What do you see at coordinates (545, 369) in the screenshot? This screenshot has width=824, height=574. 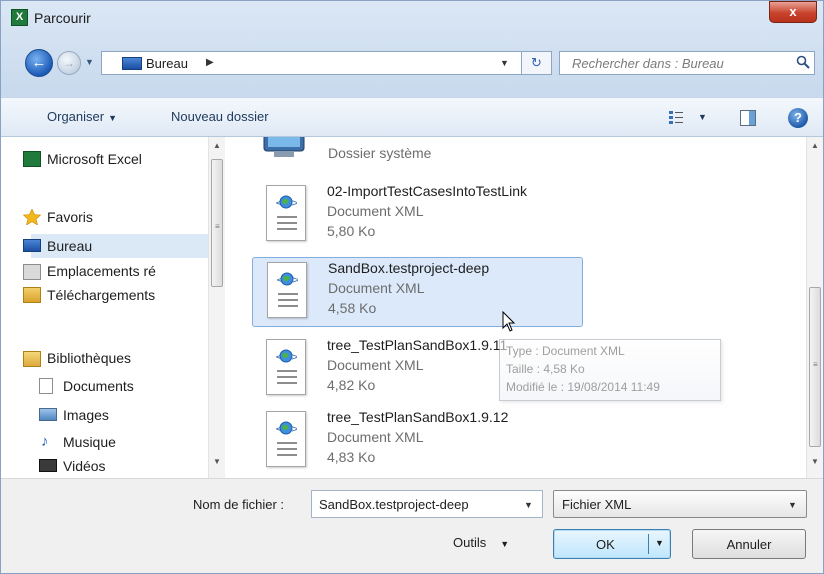 I see `tooltip-size: Taille : 4,58 Ko` at bounding box center [545, 369].